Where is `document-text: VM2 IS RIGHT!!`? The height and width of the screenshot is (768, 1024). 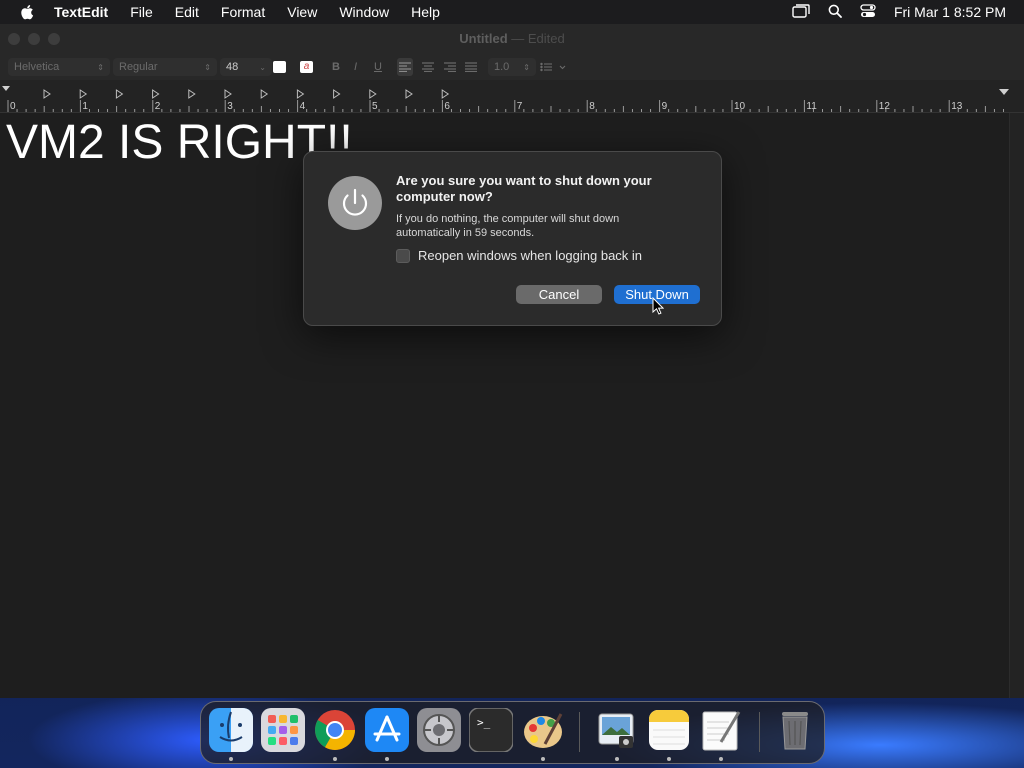 document-text: VM2 IS RIGHT!! is located at coordinates (179, 142).